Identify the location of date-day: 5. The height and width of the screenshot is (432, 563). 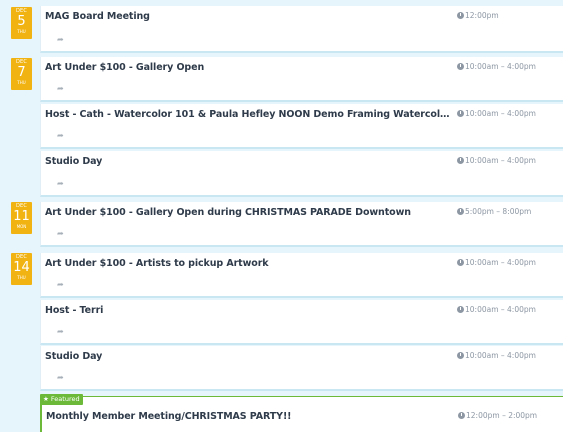
(21, 21).